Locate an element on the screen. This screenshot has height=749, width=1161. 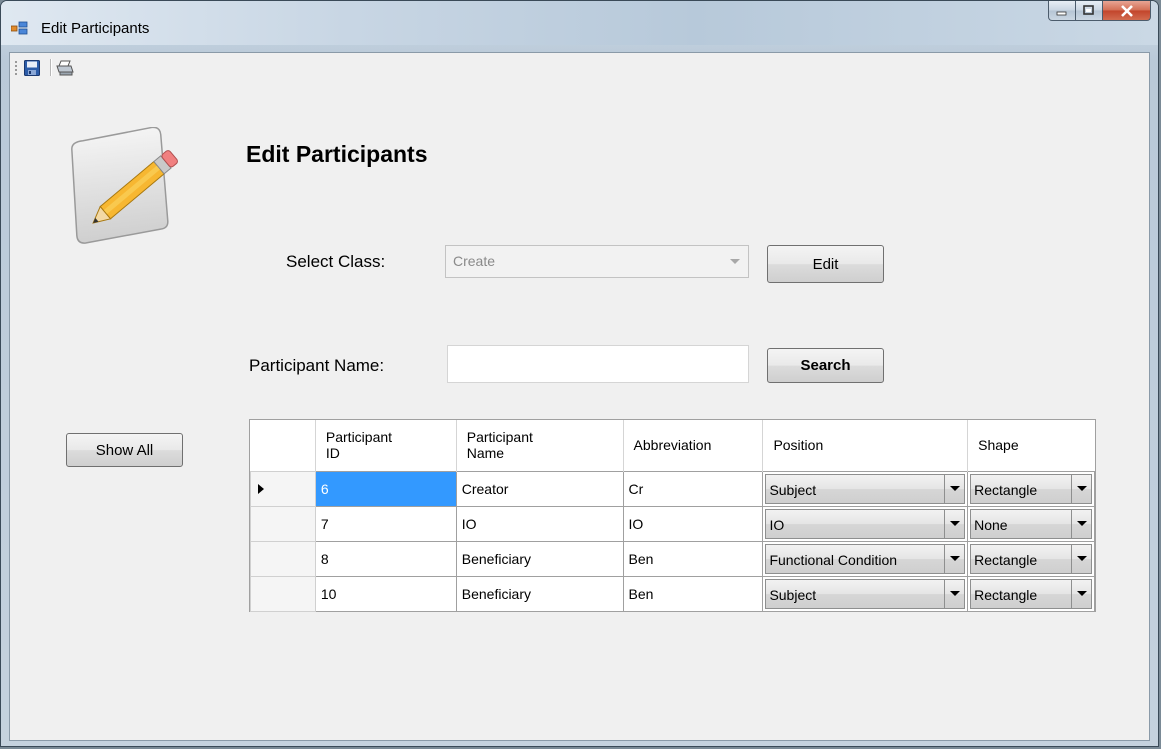
shape-dropdown: None is located at coordinates (1031, 523).